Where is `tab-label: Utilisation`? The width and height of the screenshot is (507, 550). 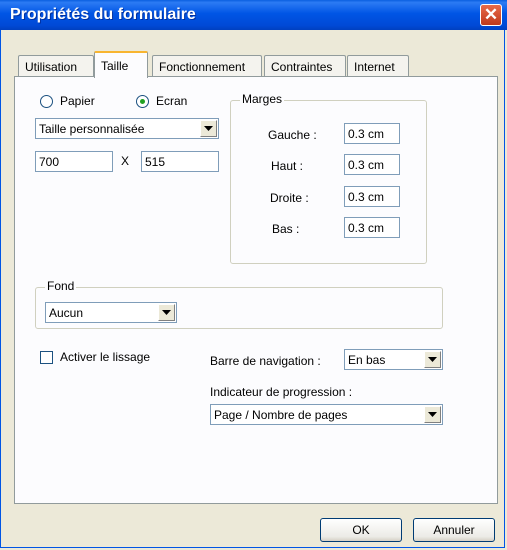
tab-label: Utilisation is located at coordinates (51, 67).